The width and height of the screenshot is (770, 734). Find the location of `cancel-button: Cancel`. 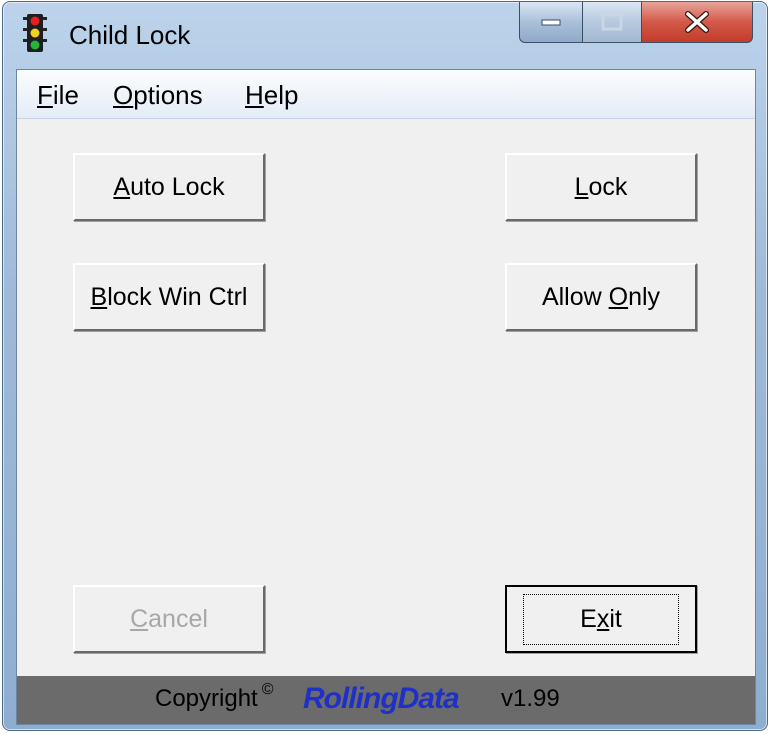

cancel-button: Cancel is located at coordinates (169, 619).